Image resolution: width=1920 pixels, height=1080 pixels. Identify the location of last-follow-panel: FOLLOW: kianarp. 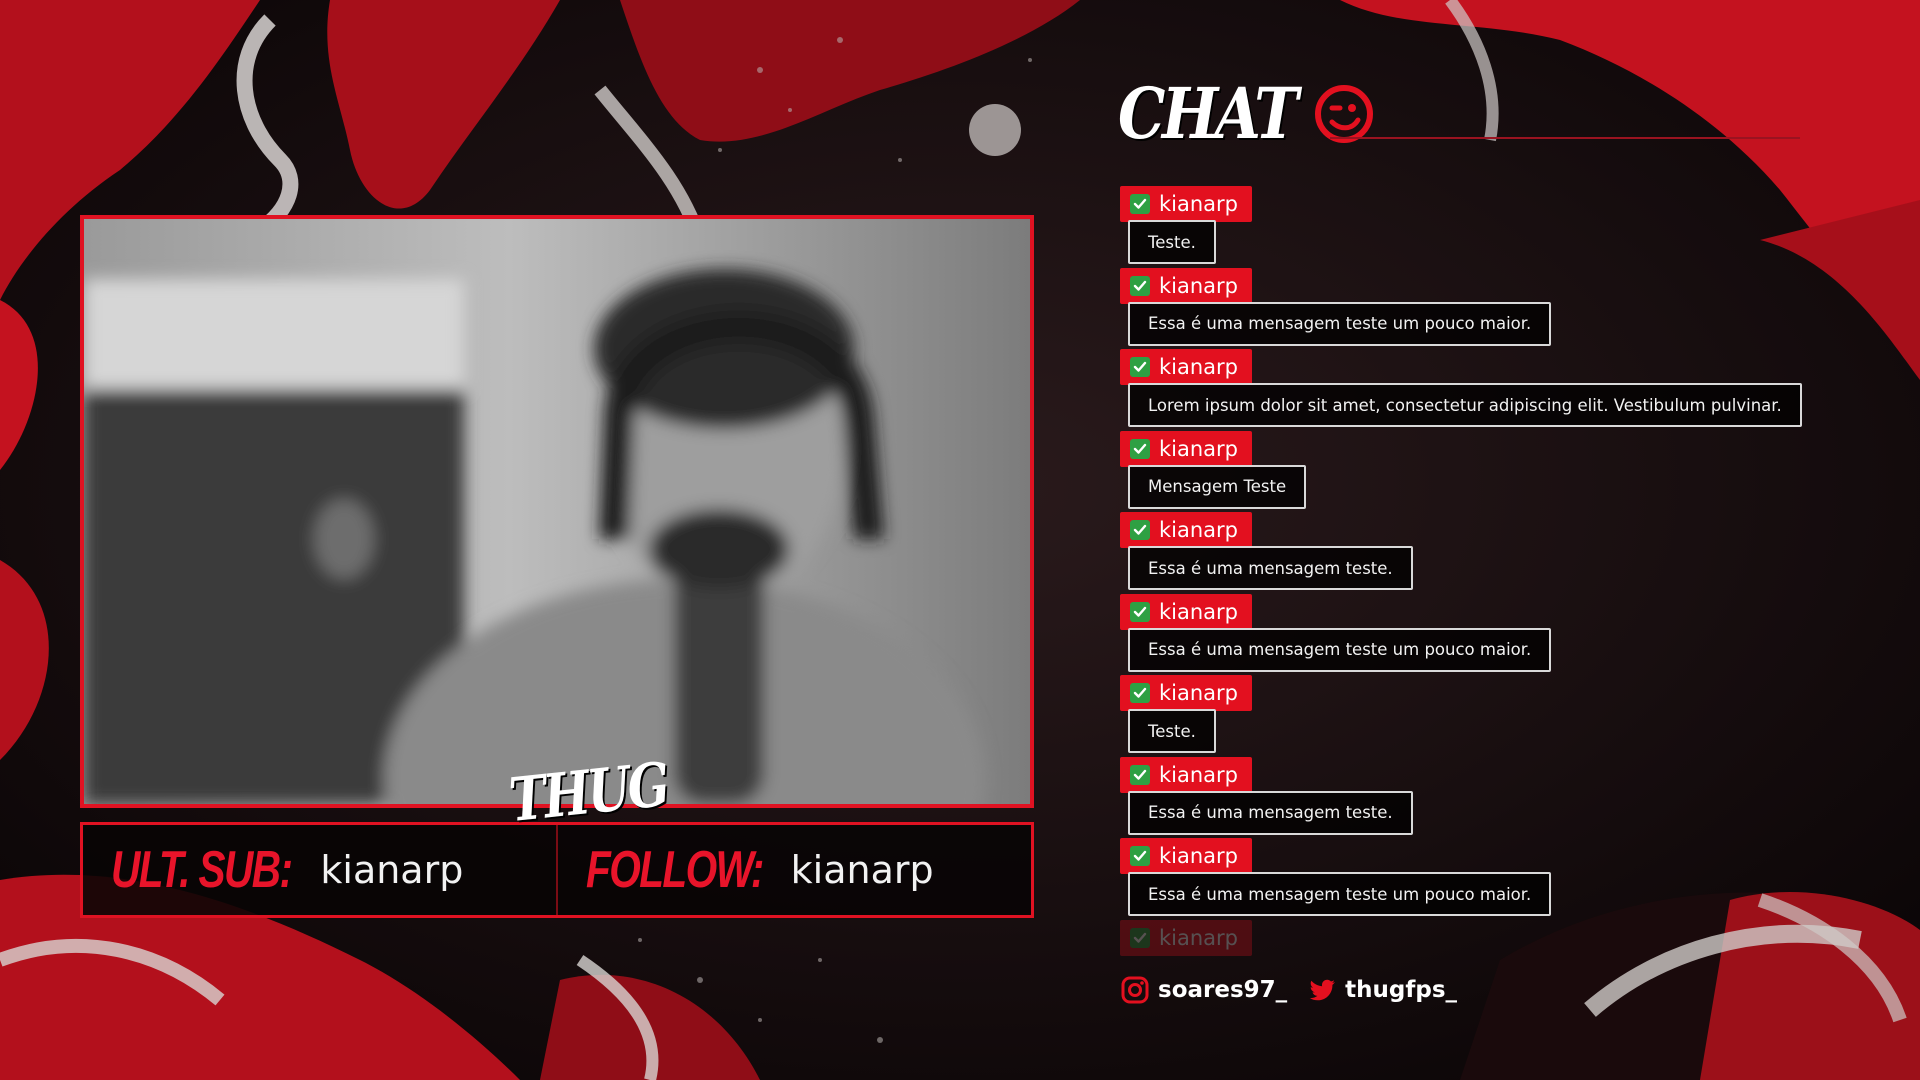
(793, 870).